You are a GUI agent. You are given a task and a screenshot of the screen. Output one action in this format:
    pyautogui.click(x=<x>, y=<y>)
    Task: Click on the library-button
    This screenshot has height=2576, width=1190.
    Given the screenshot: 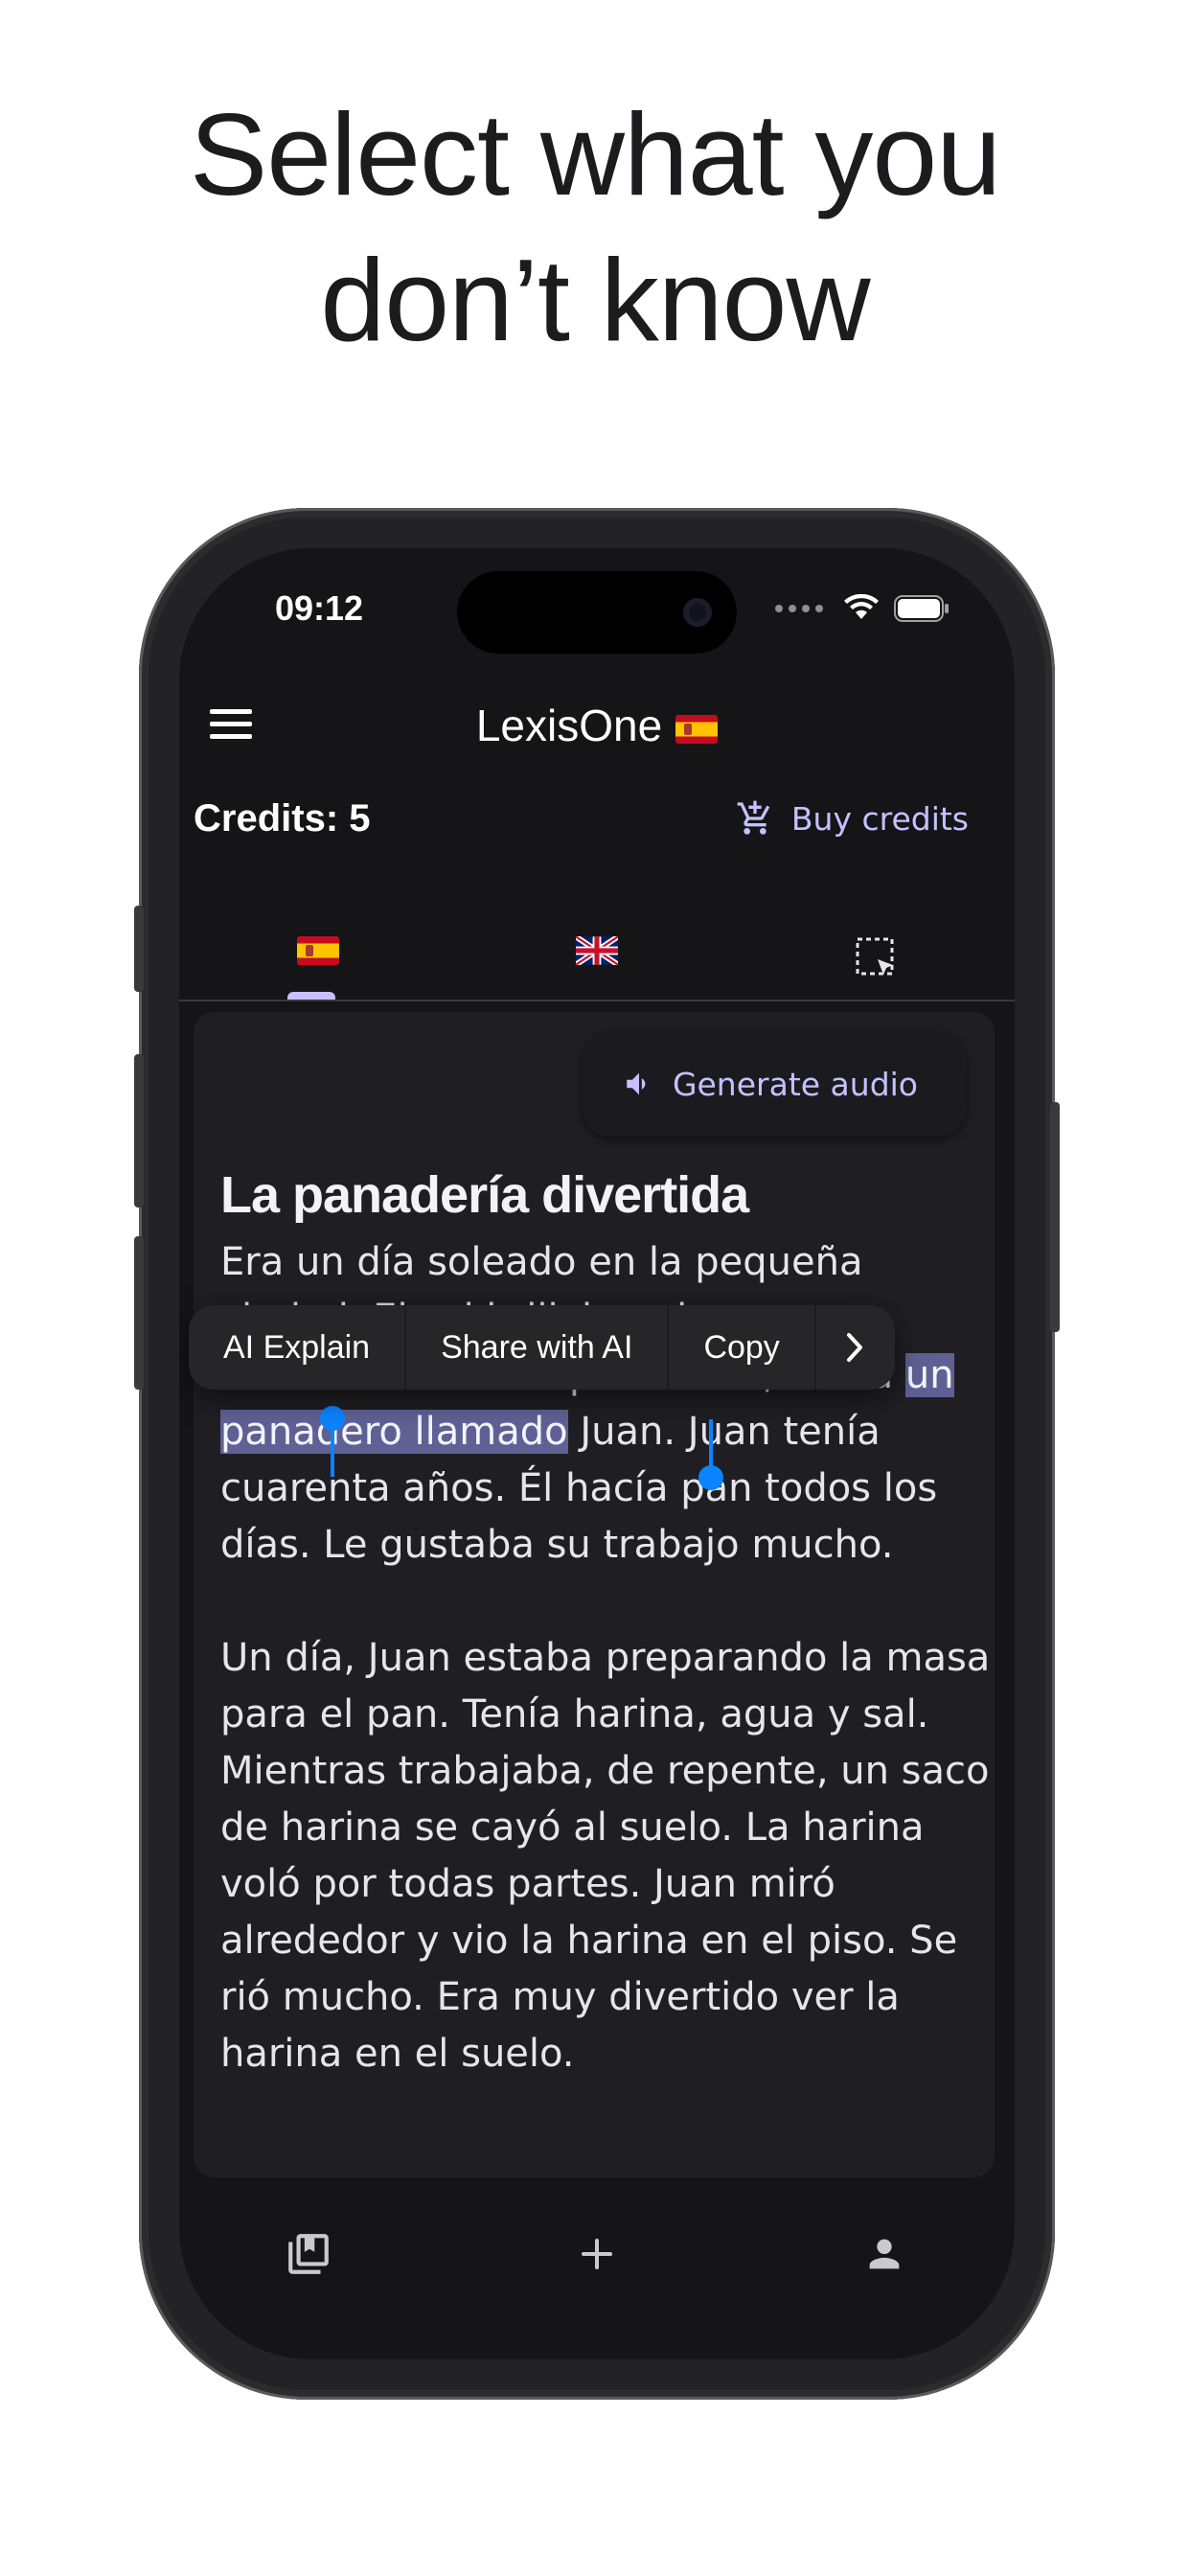 What is the action you would take?
    pyautogui.click(x=309, y=2254)
    